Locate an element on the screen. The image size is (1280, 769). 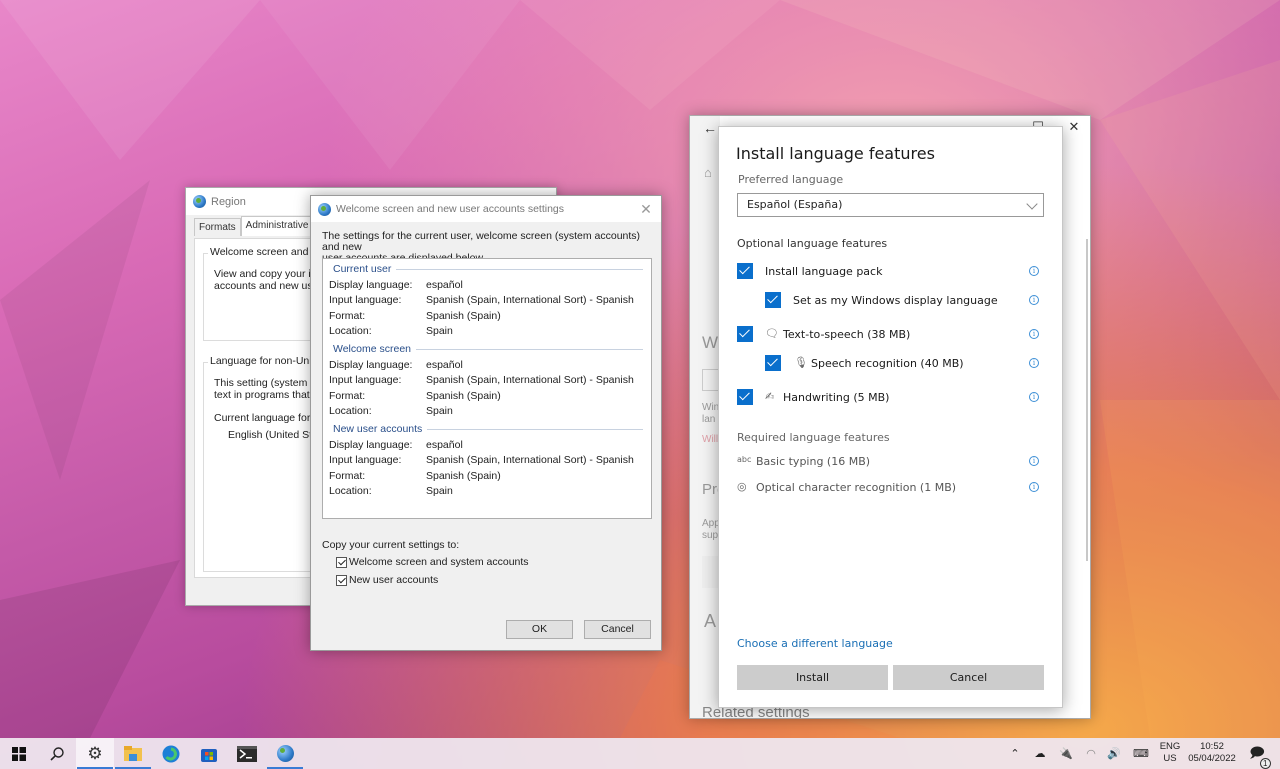
feature-set-display-language: Set as my Windows display language i is located at coordinates (891, 301).